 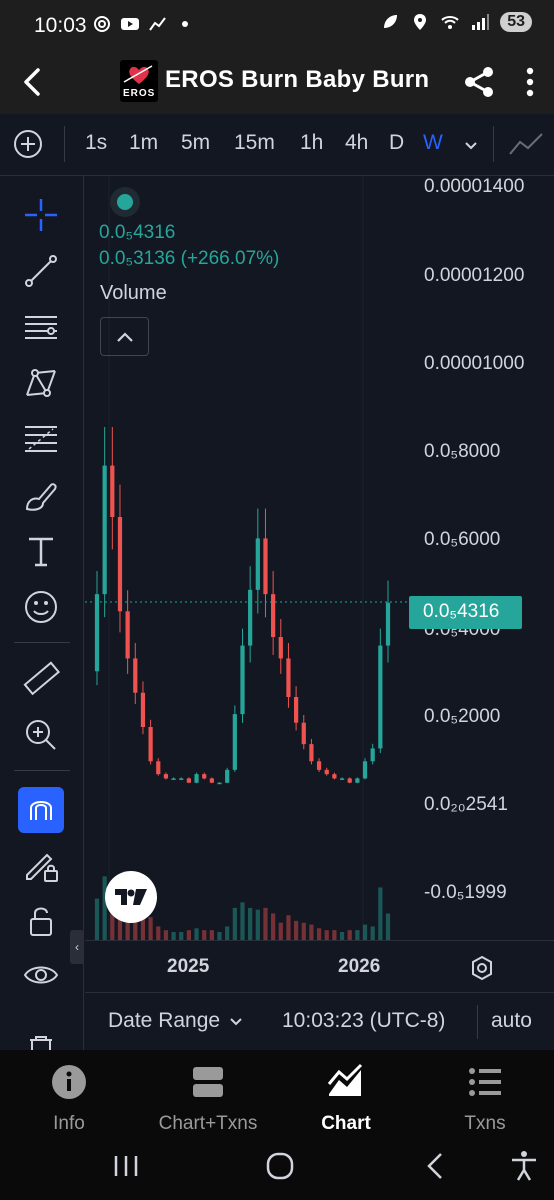 I want to click on more-options-icon, so click(x=530, y=82).